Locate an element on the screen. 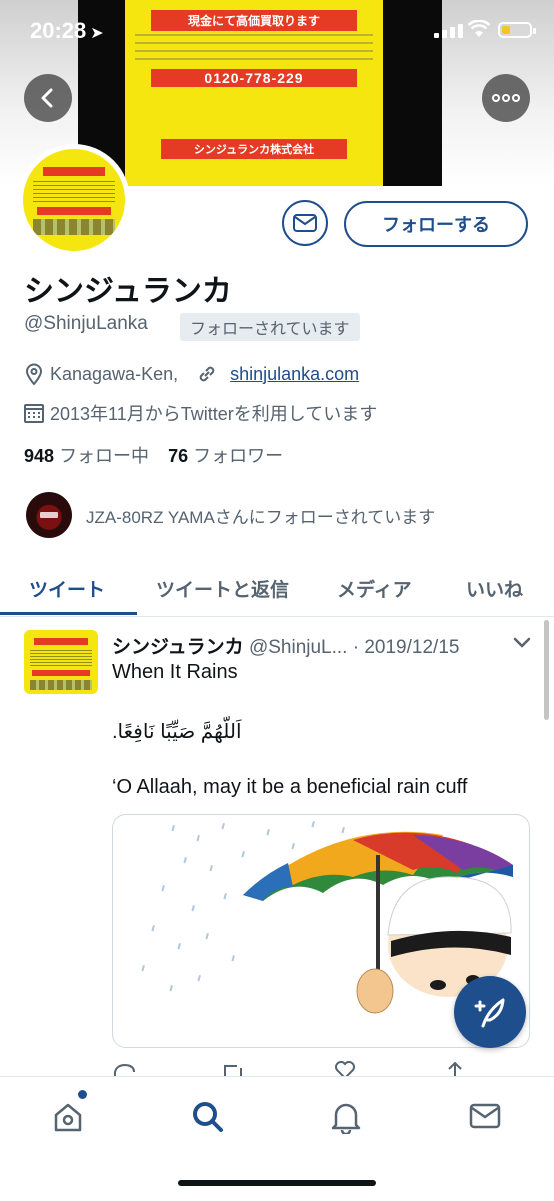 Image resolution: width=554 pixels, height=1201 pixels. more-options-button is located at coordinates (506, 98).